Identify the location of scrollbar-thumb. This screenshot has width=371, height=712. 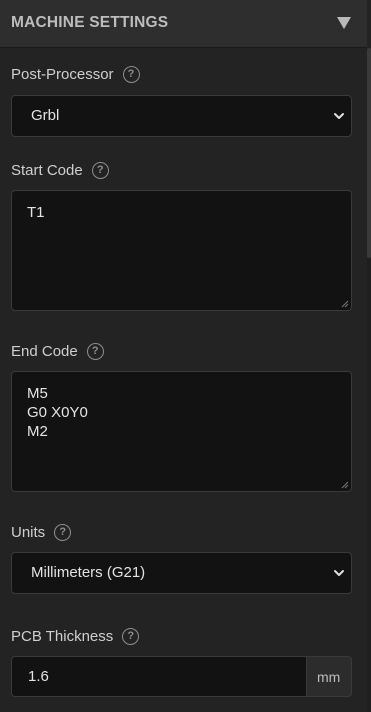
(369, 153).